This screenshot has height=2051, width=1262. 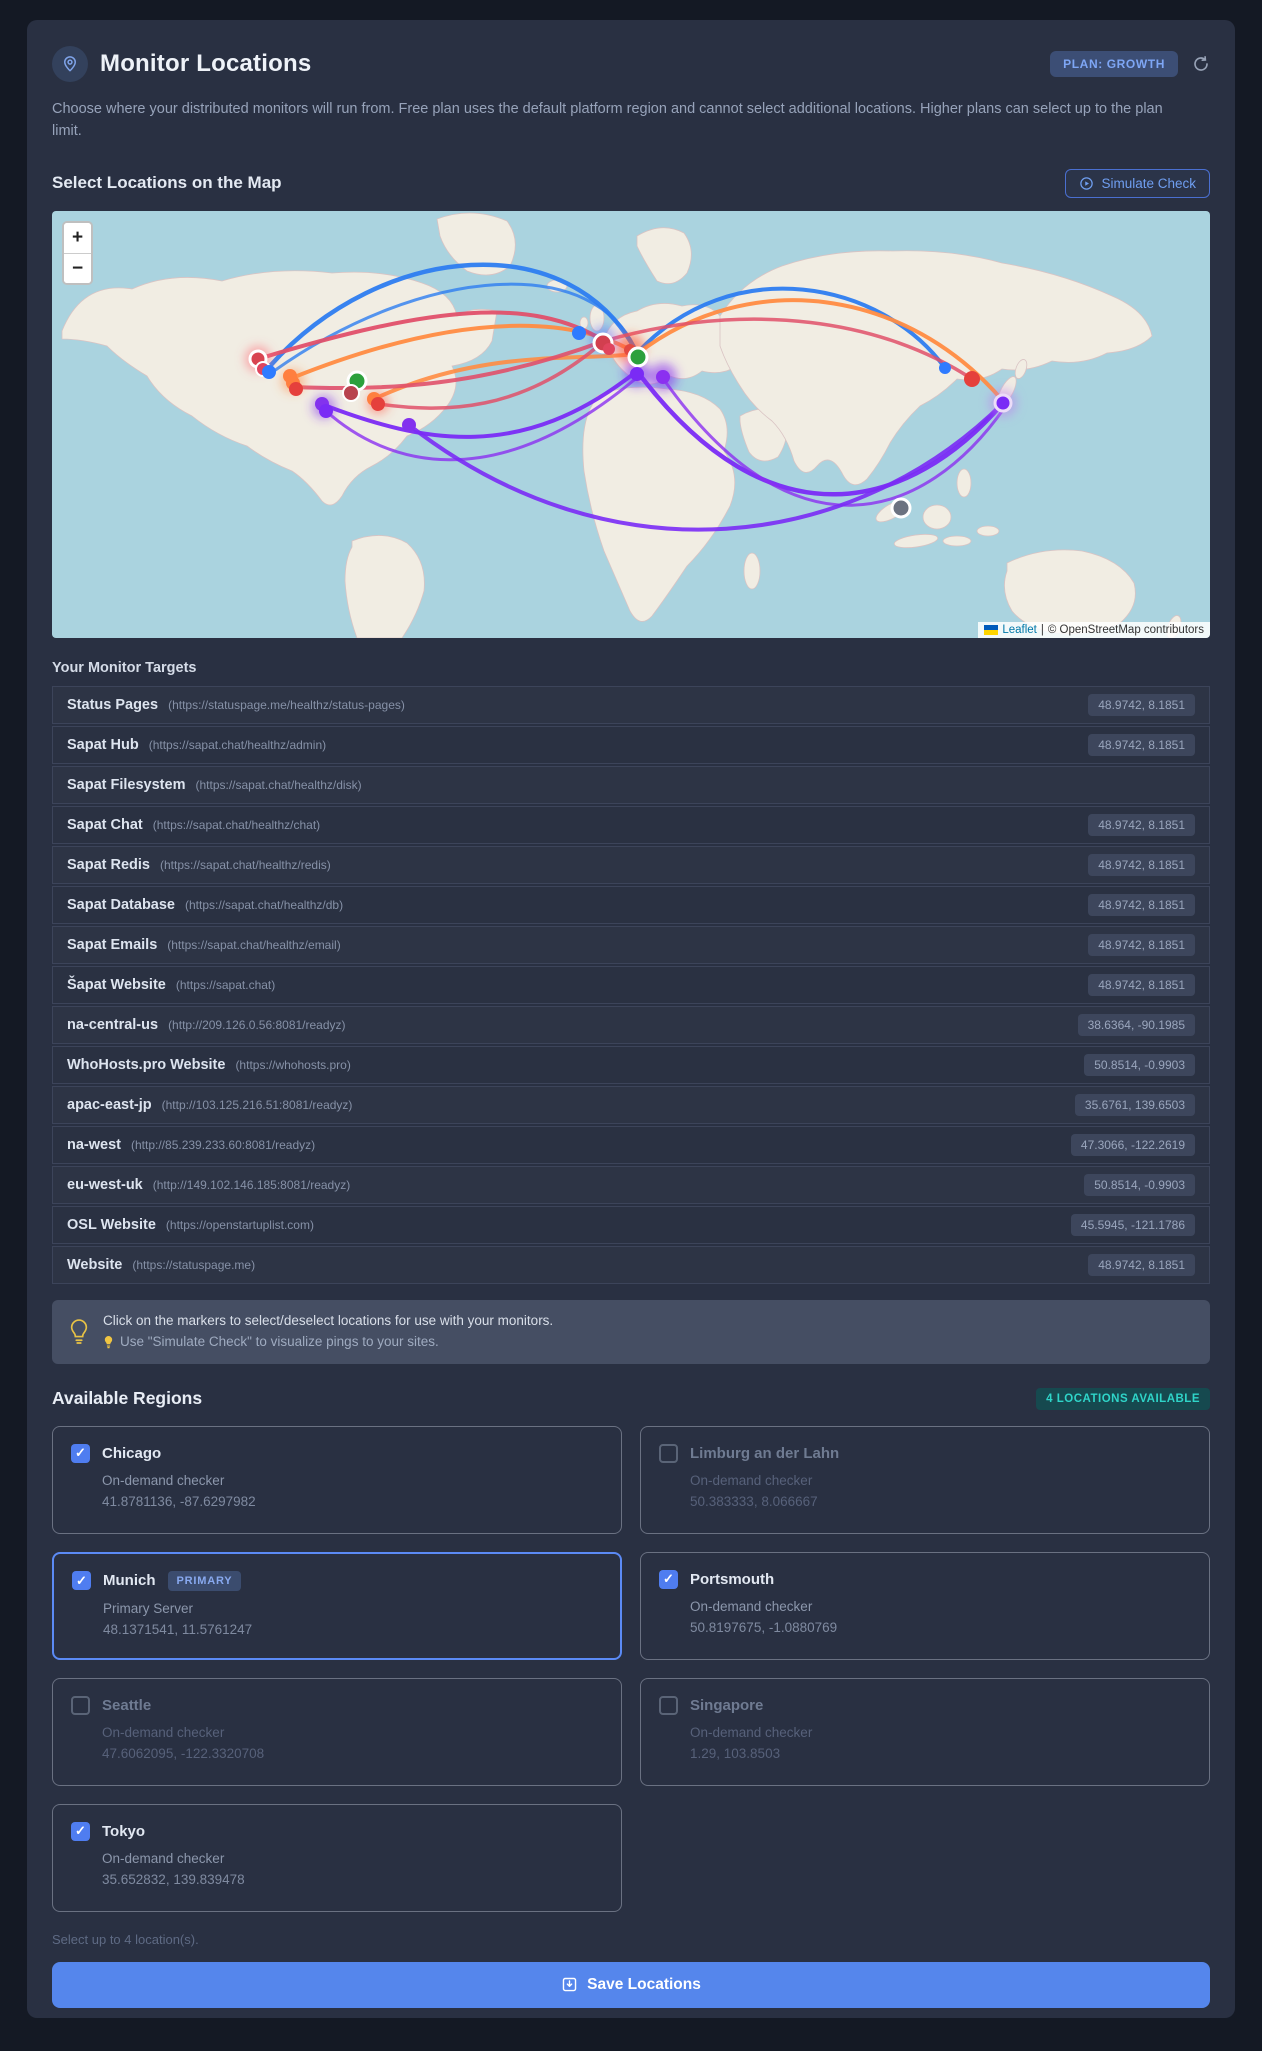 I want to click on target-name: na-west, so click(x=94, y=1144).